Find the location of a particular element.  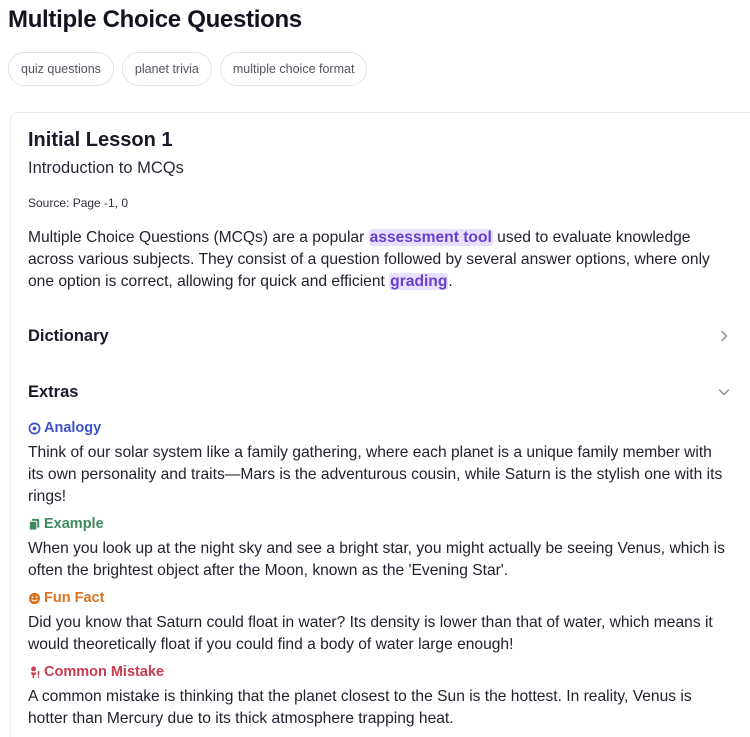

fun-fact-label: Fun Fact is located at coordinates (74, 598).